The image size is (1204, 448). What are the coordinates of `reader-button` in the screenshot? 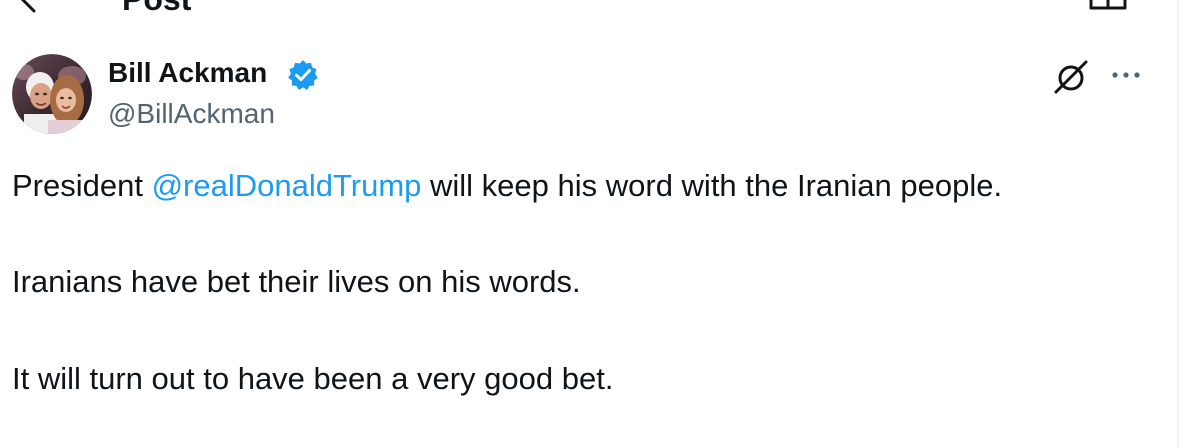 It's located at (1108, 6).